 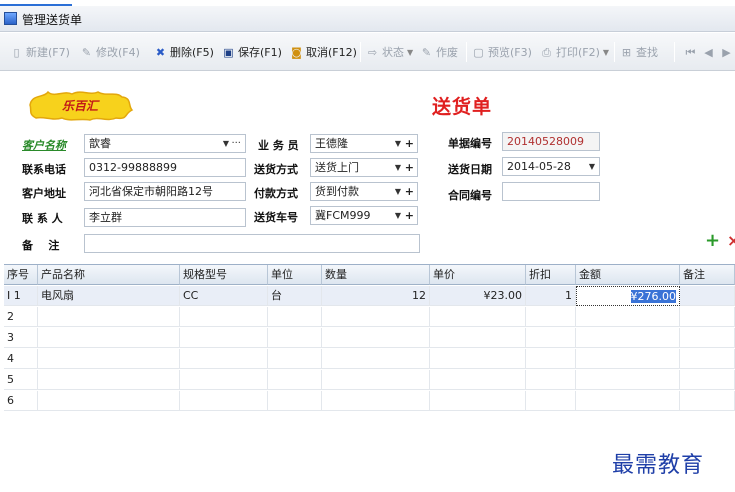 What do you see at coordinates (551, 275) in the screenshot?
I see `column-header-discount: 折扣` at bounding box center [551, 275].